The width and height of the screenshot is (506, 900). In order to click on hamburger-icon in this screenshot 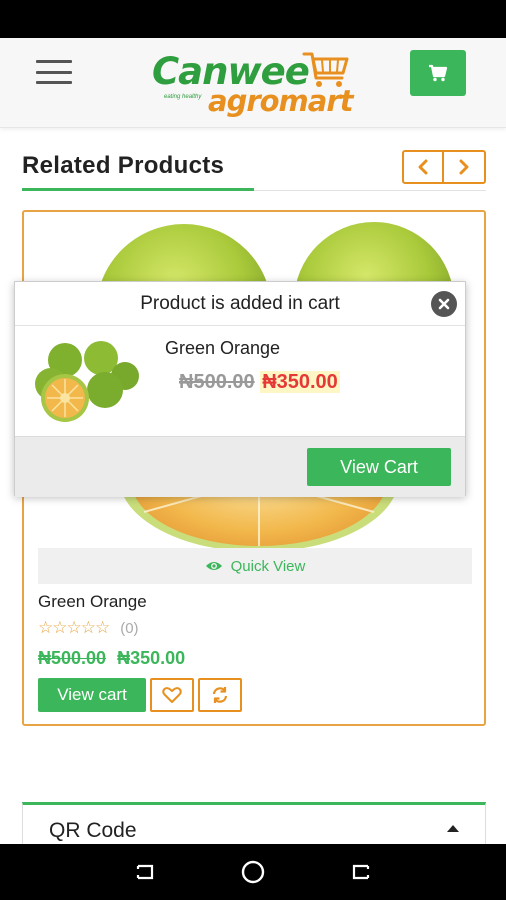, I will do `click(54, 72)`.